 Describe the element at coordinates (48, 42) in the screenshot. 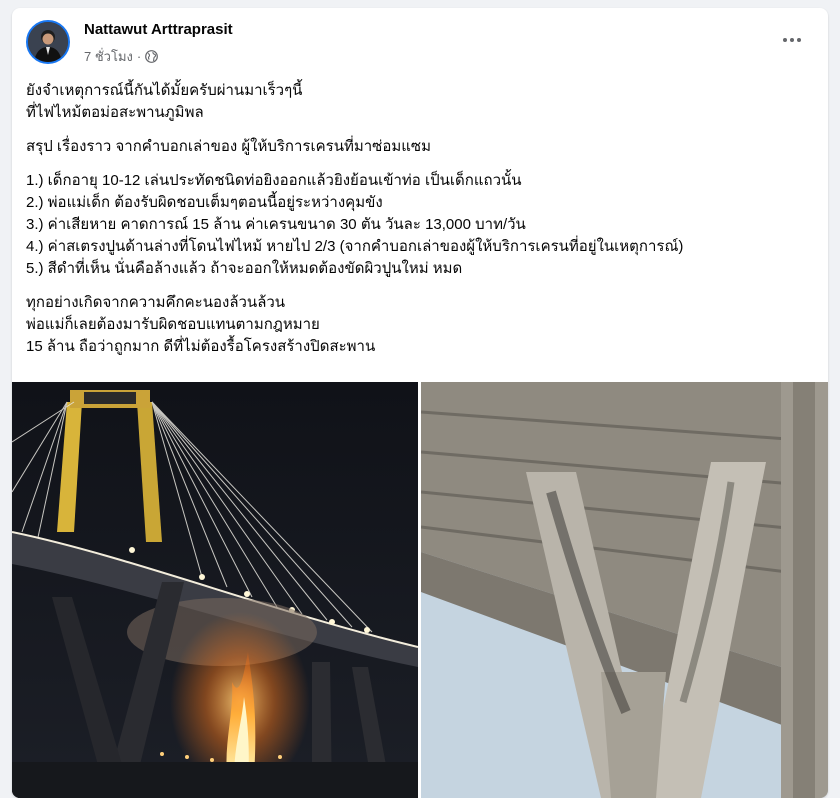

I see `avatar` at that location.